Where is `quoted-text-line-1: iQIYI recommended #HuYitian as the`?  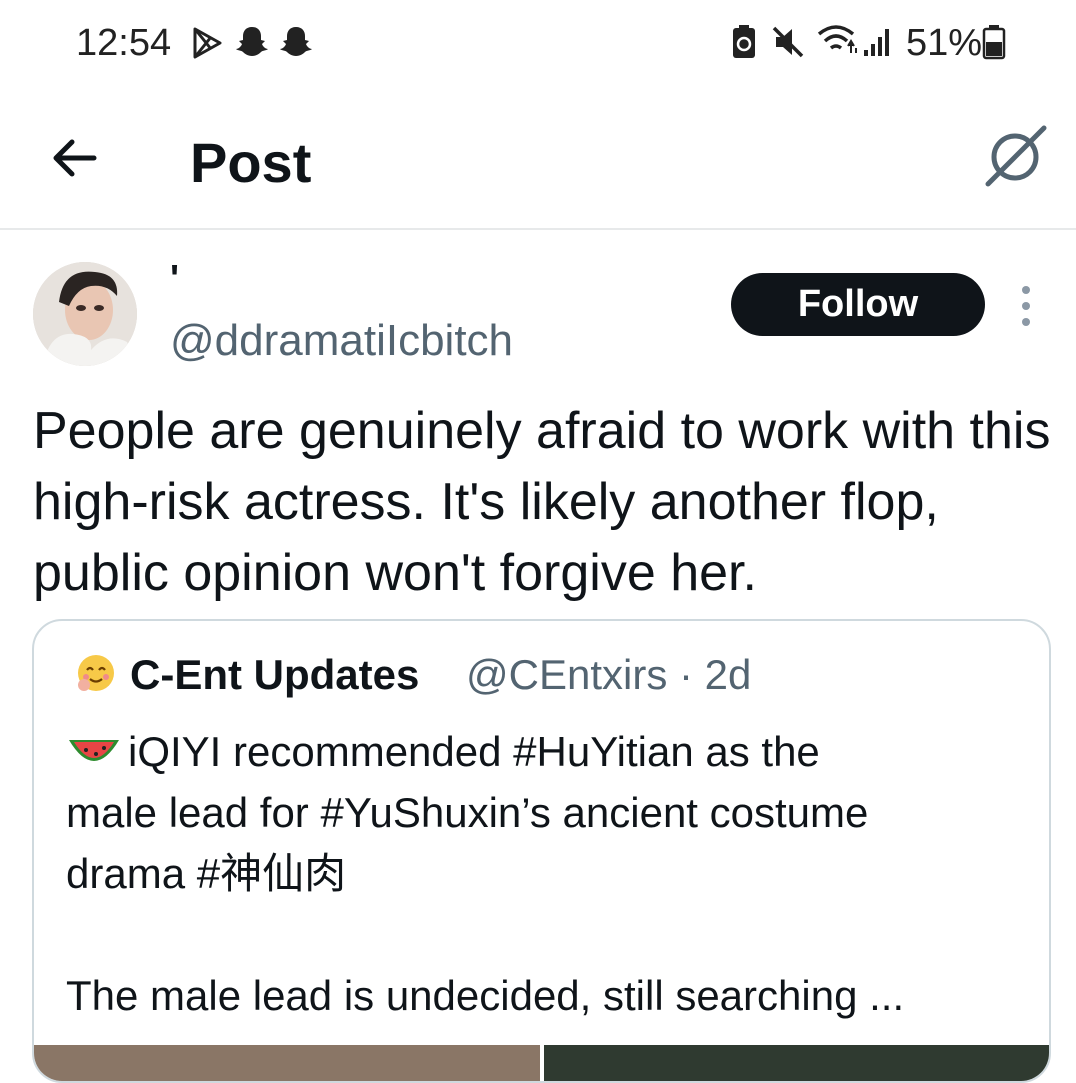
quoted-text-line-1: iQIYI recommended #HuYitian as the is located at coordinates (474, 751).